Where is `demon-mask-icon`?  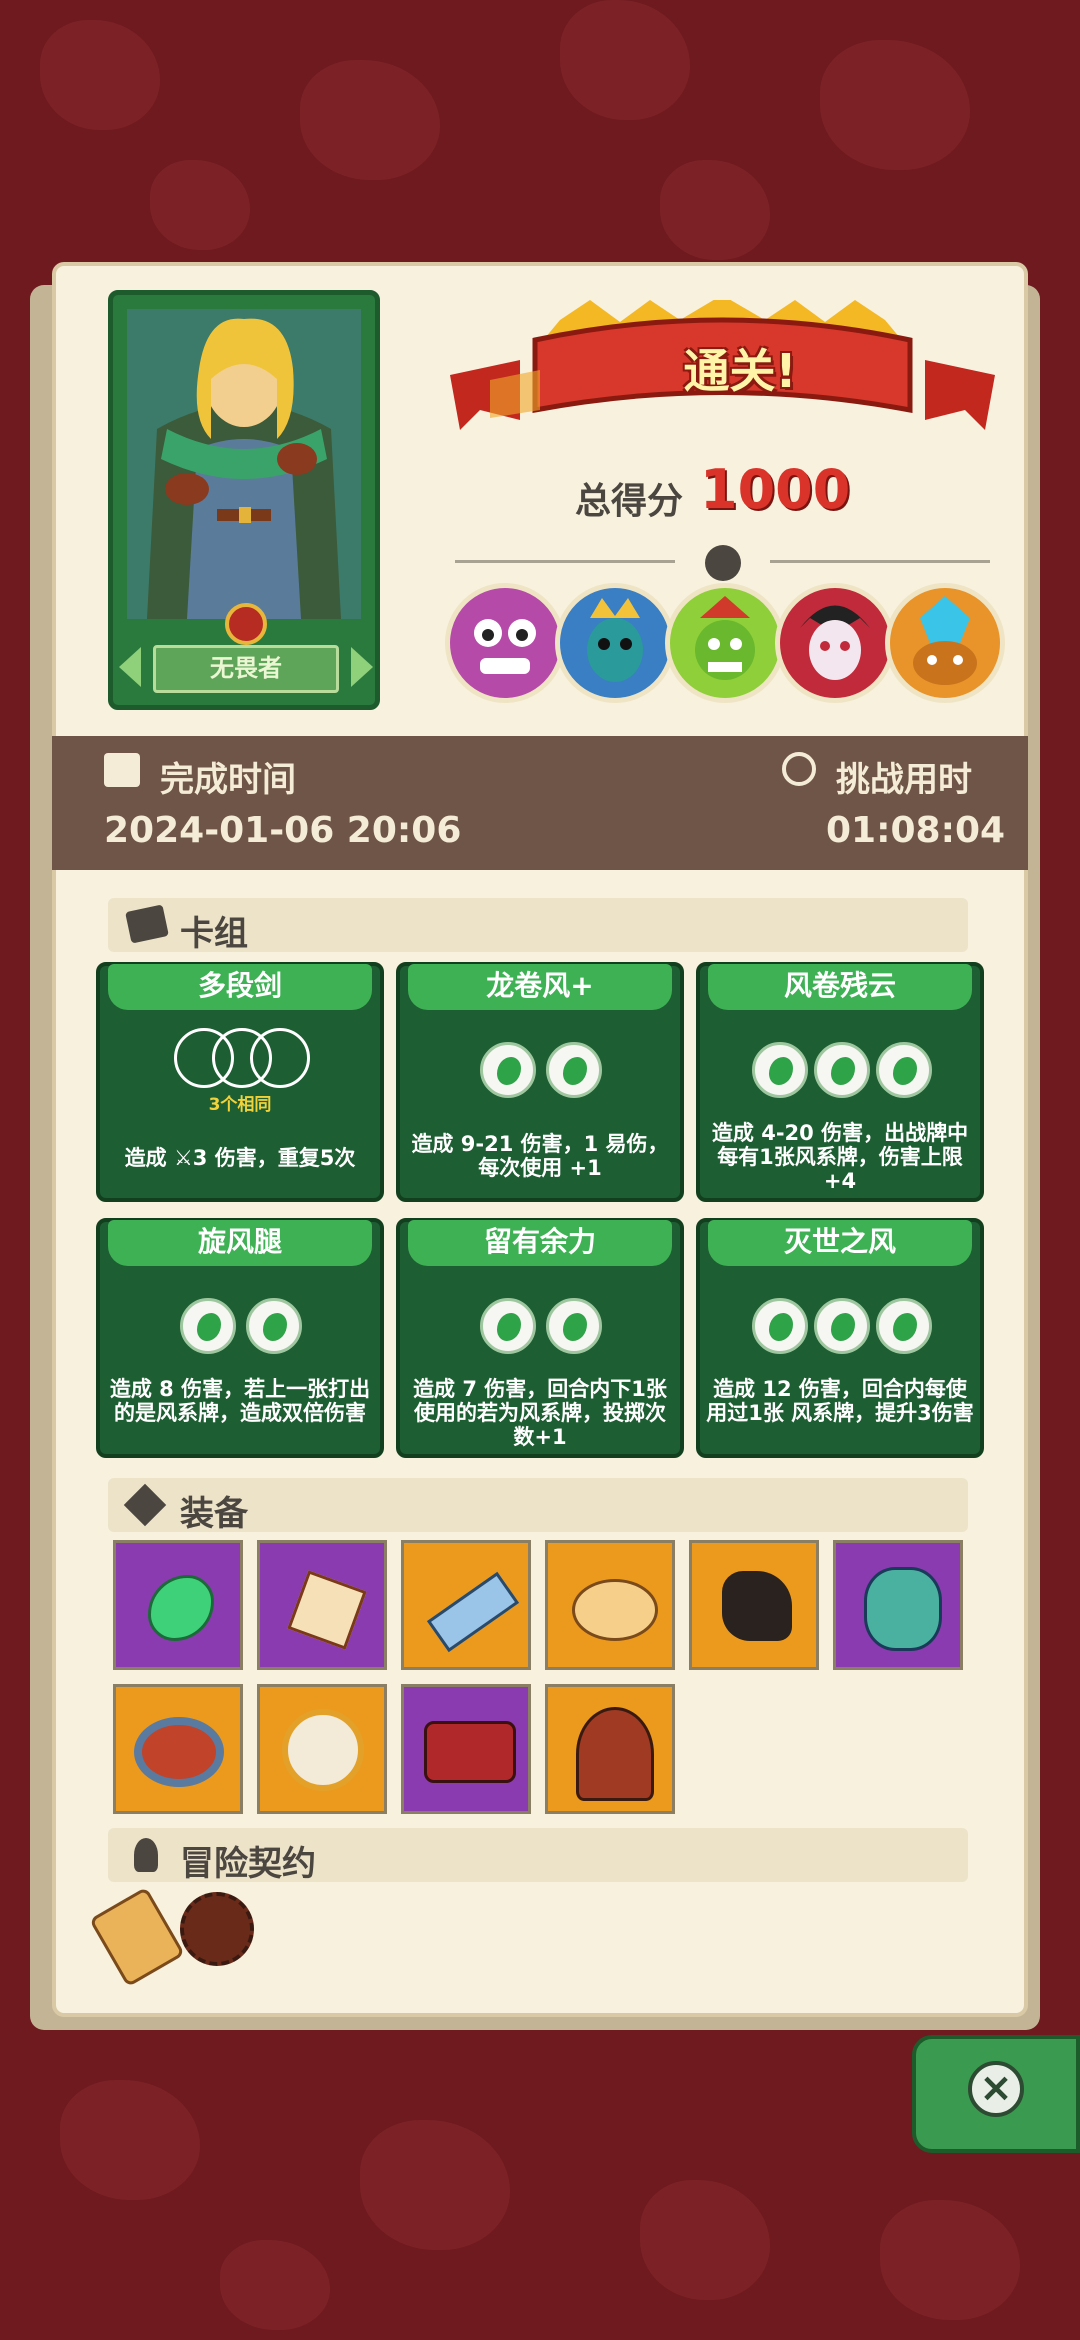 demon-mask-icon is located at coordinates (903, 1609).